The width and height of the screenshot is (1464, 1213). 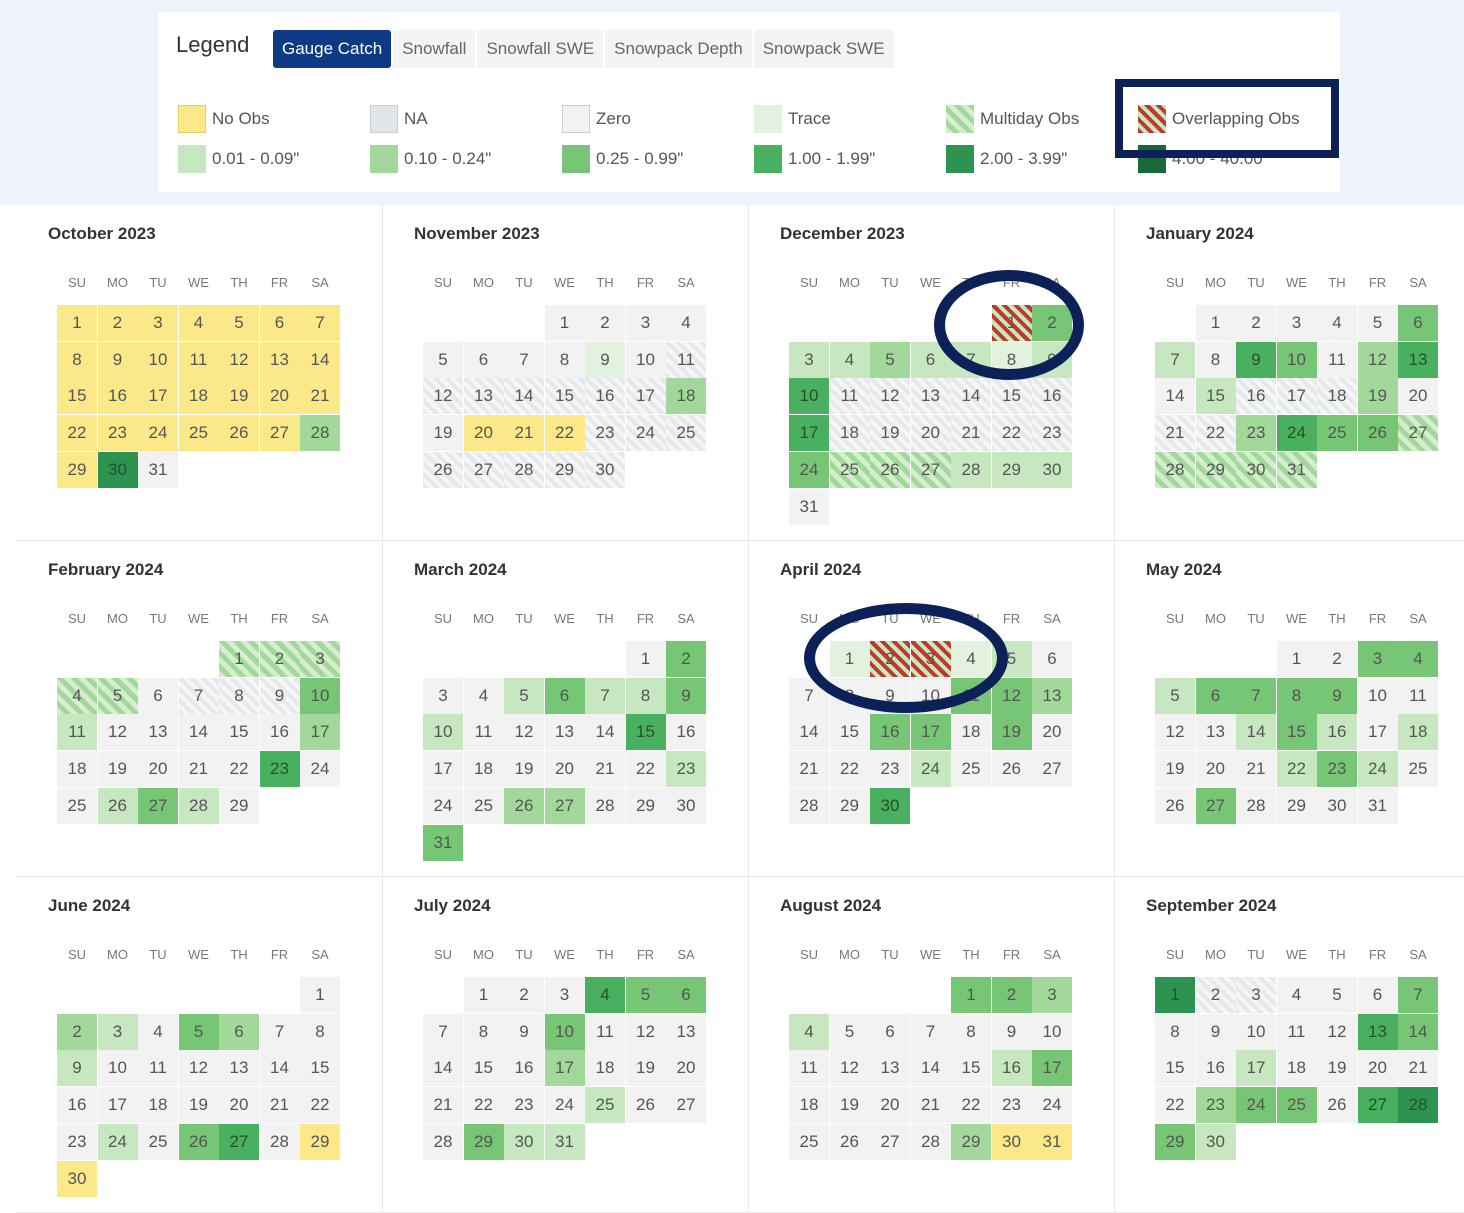 I want to click on tab-gauge-catch: Gauge Catch, so click(x=332, y=49).